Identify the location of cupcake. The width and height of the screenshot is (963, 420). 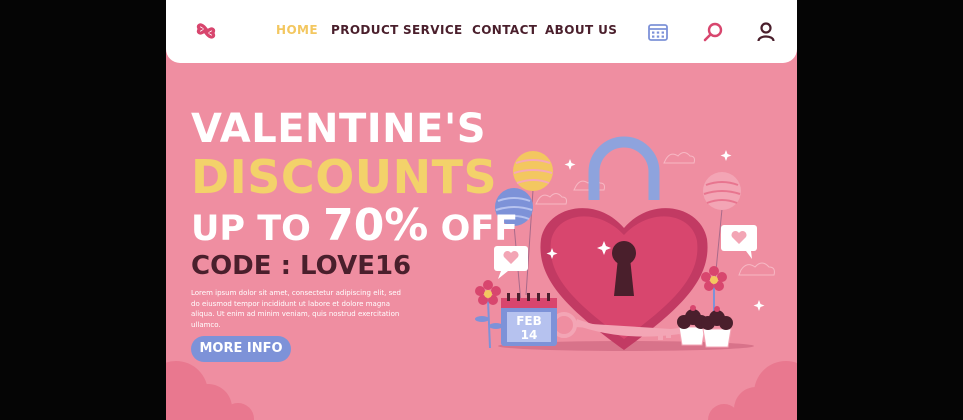
(717, 327).